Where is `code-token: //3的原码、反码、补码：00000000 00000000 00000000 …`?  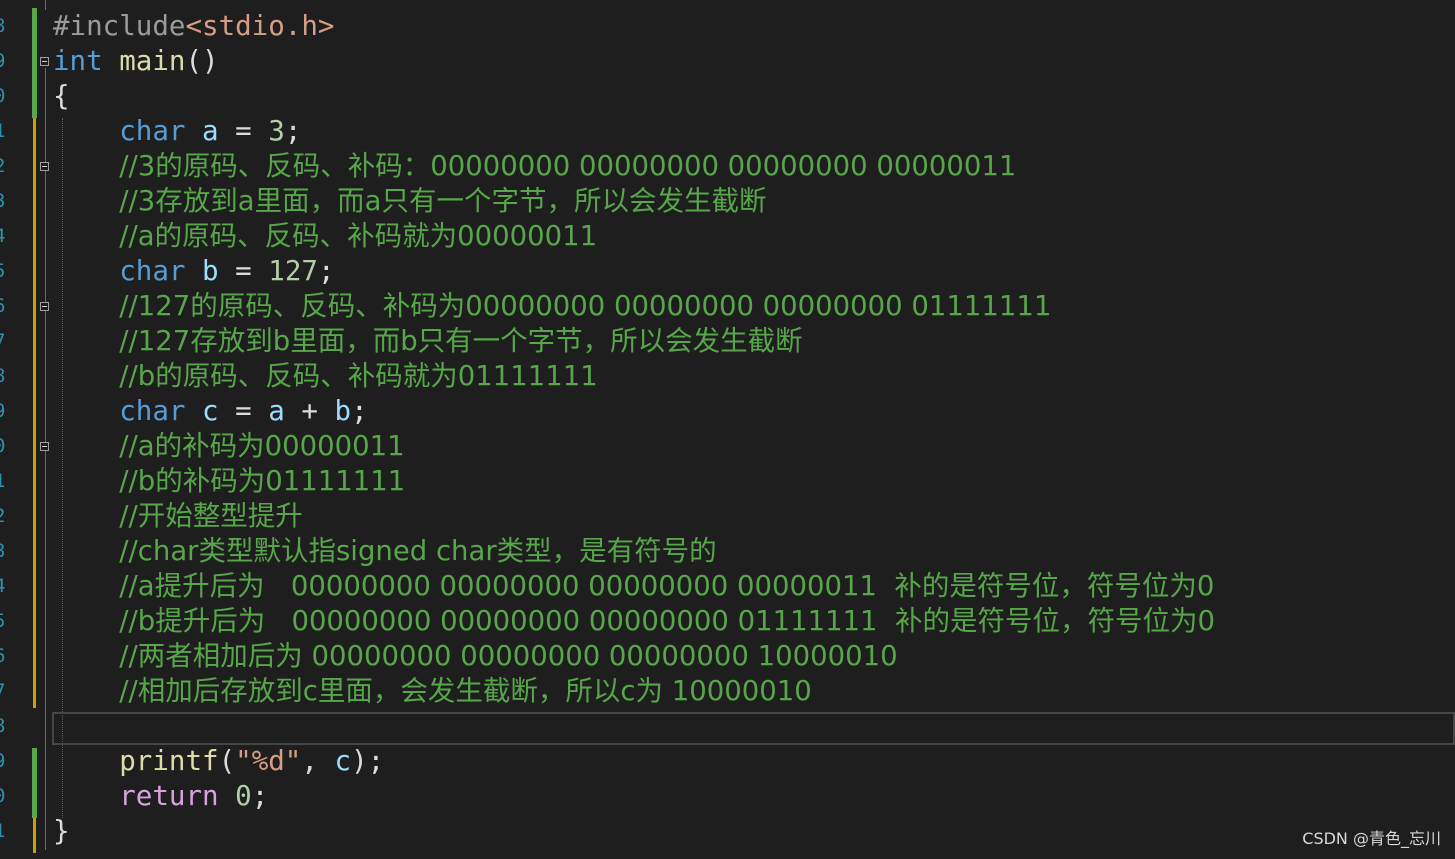 code-token: //3的原码、反码、补码：00000000 00000000 00000000 … is located at coordinates (568, 166).